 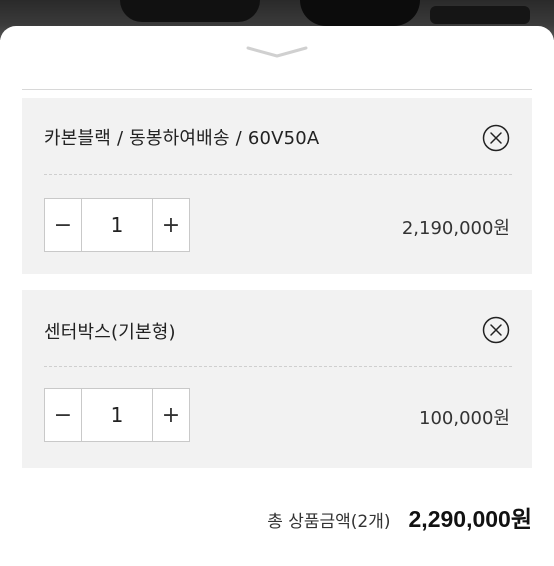 I want to click on total-label: 총 상품금액(2개), so click(x=329, y=522).